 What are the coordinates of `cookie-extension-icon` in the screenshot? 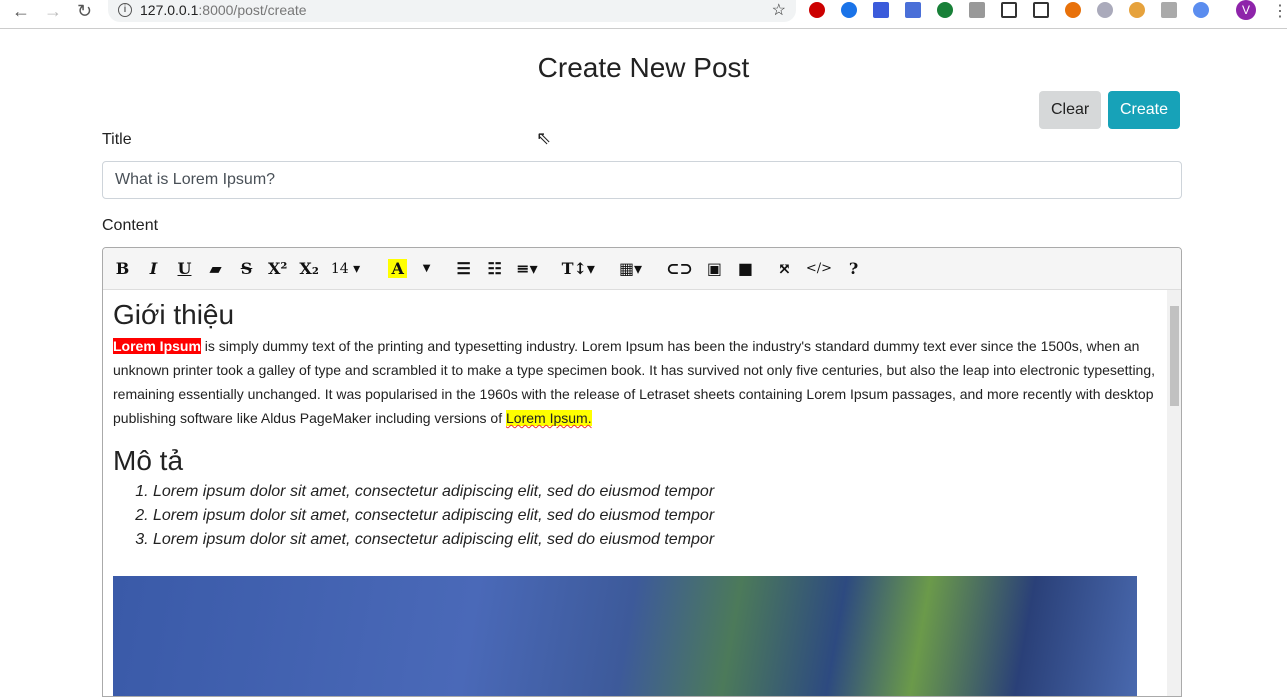 It's located at (1137, 10).